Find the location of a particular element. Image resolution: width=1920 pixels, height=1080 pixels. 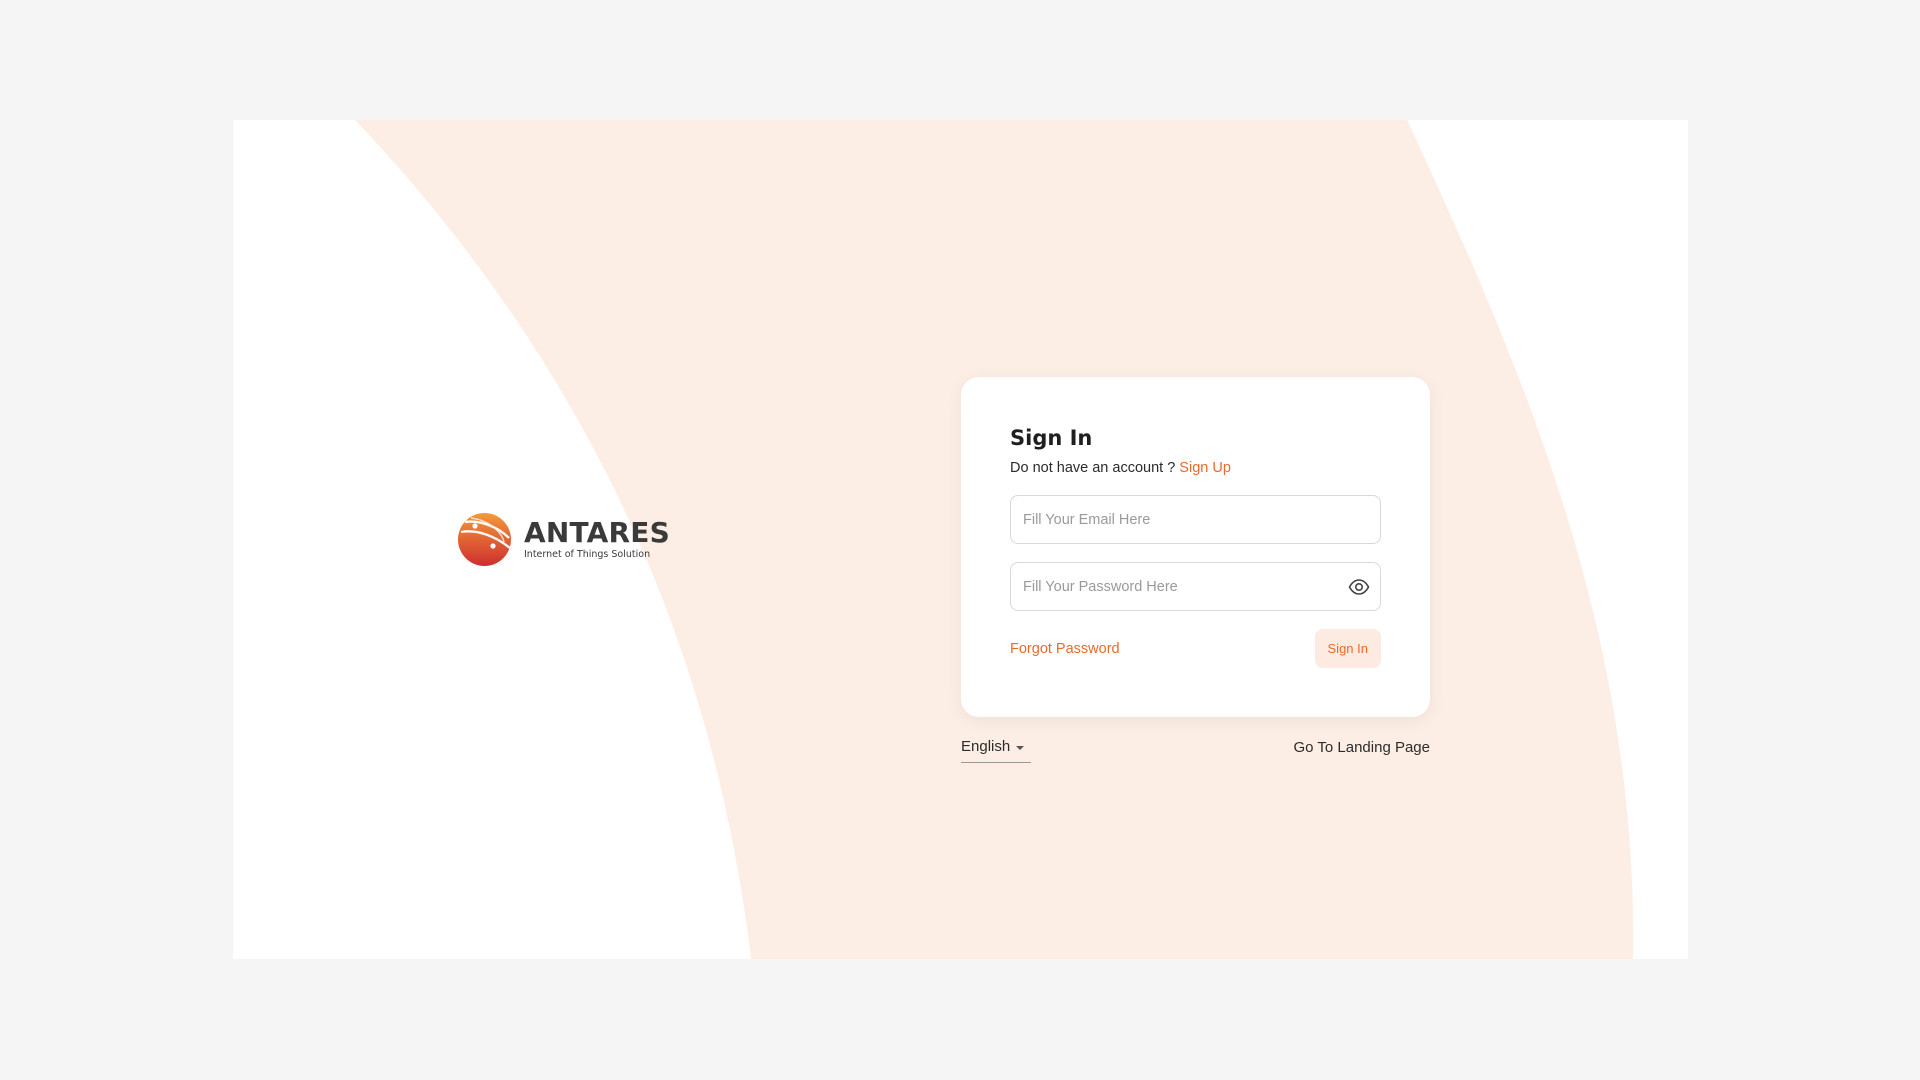

language-select: English is located at coordinates (996, 750).